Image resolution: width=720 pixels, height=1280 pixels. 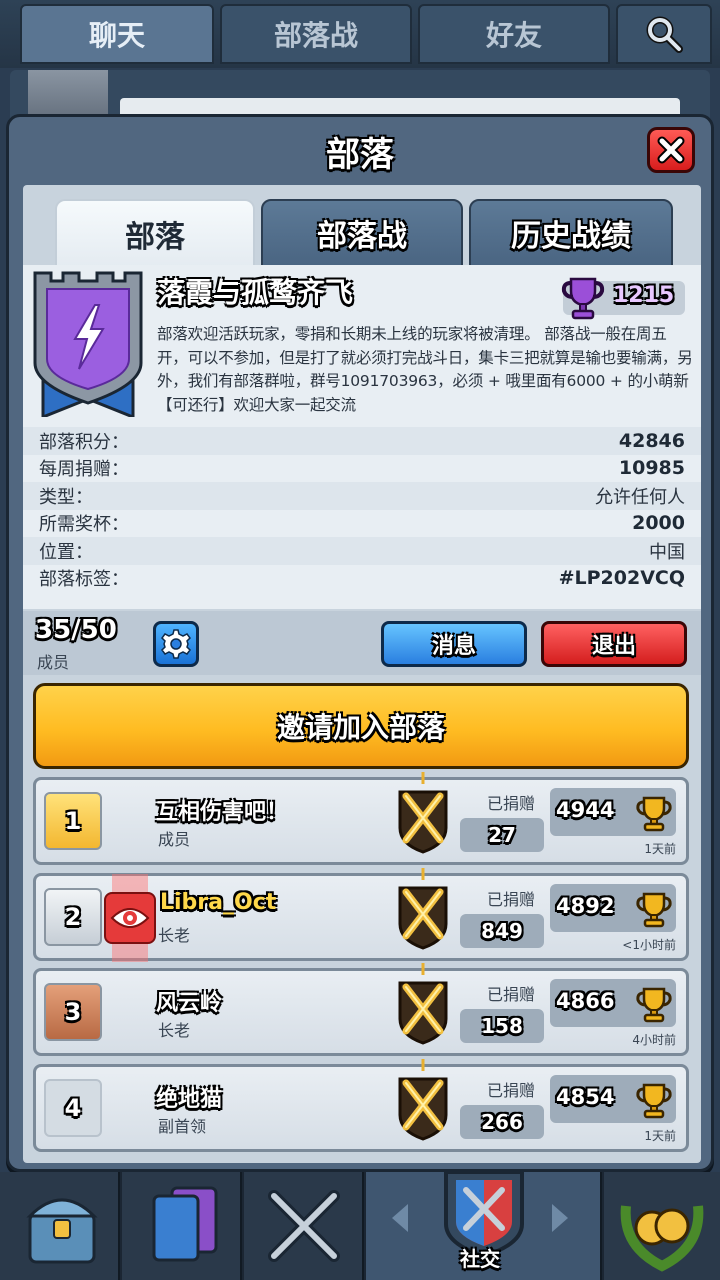 What do you see at coordinates (621, 578) in the screenshot?
I see `stat-value: #LP202VCQ` at bounding box center [621, 578].